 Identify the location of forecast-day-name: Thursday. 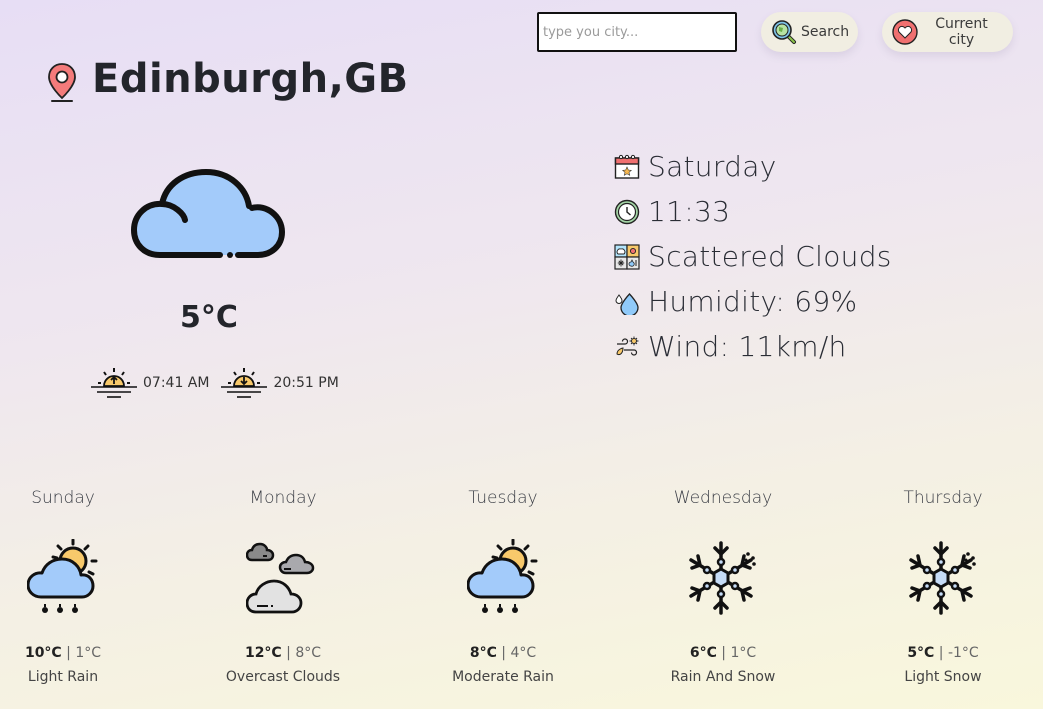
(943, 498).